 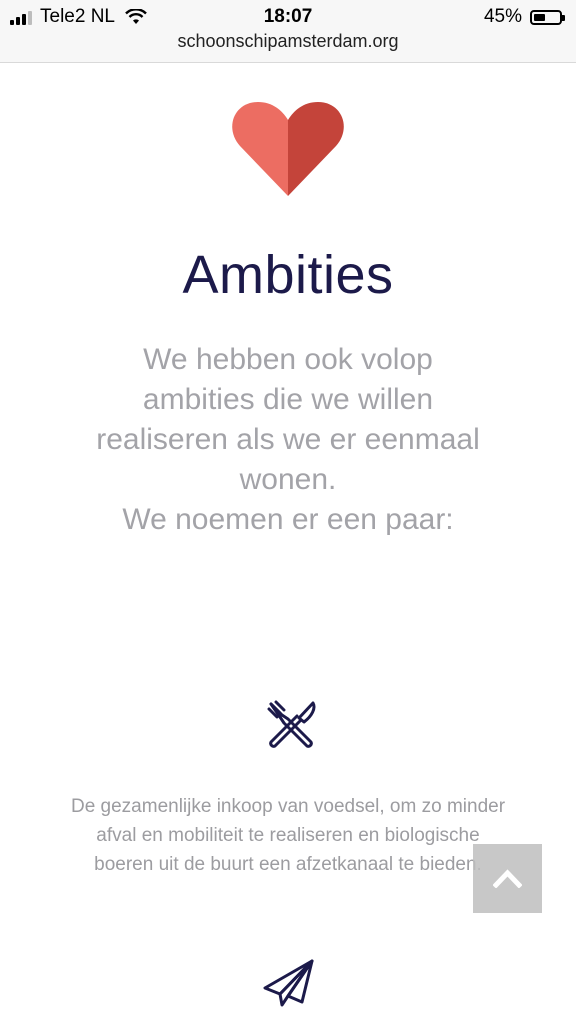 I want to click on intro-line: We noemen er een paar:, so click(x=288, y=519).